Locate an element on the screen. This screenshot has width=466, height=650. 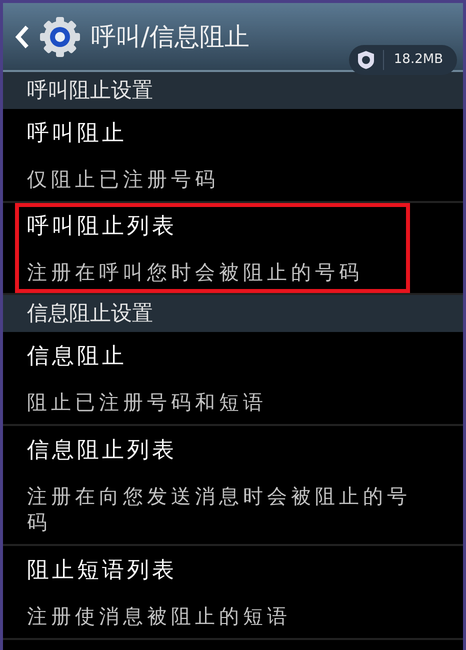
back-icon is located at coordinates (22, 36).